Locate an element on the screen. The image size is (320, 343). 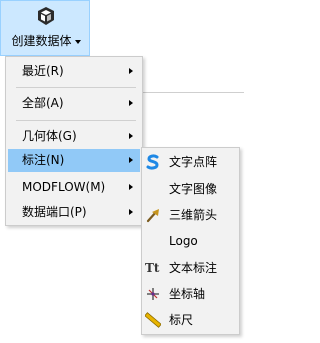
axes-icon is located at coordinates (153, 294).